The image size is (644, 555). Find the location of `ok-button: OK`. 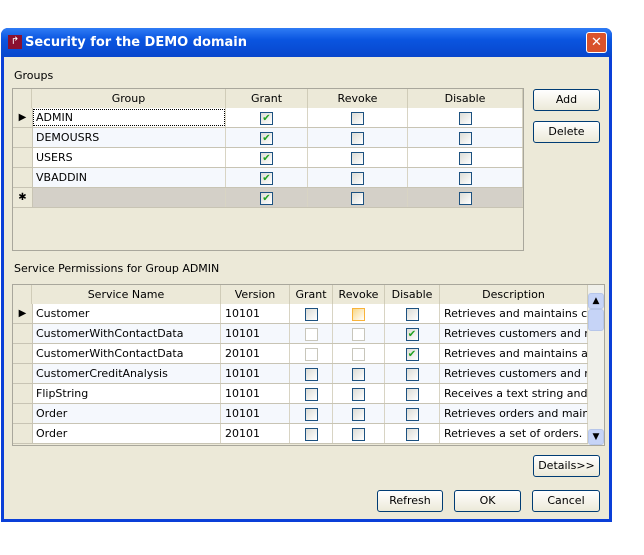

ok-button: OK is located at coordinates (487, 501).